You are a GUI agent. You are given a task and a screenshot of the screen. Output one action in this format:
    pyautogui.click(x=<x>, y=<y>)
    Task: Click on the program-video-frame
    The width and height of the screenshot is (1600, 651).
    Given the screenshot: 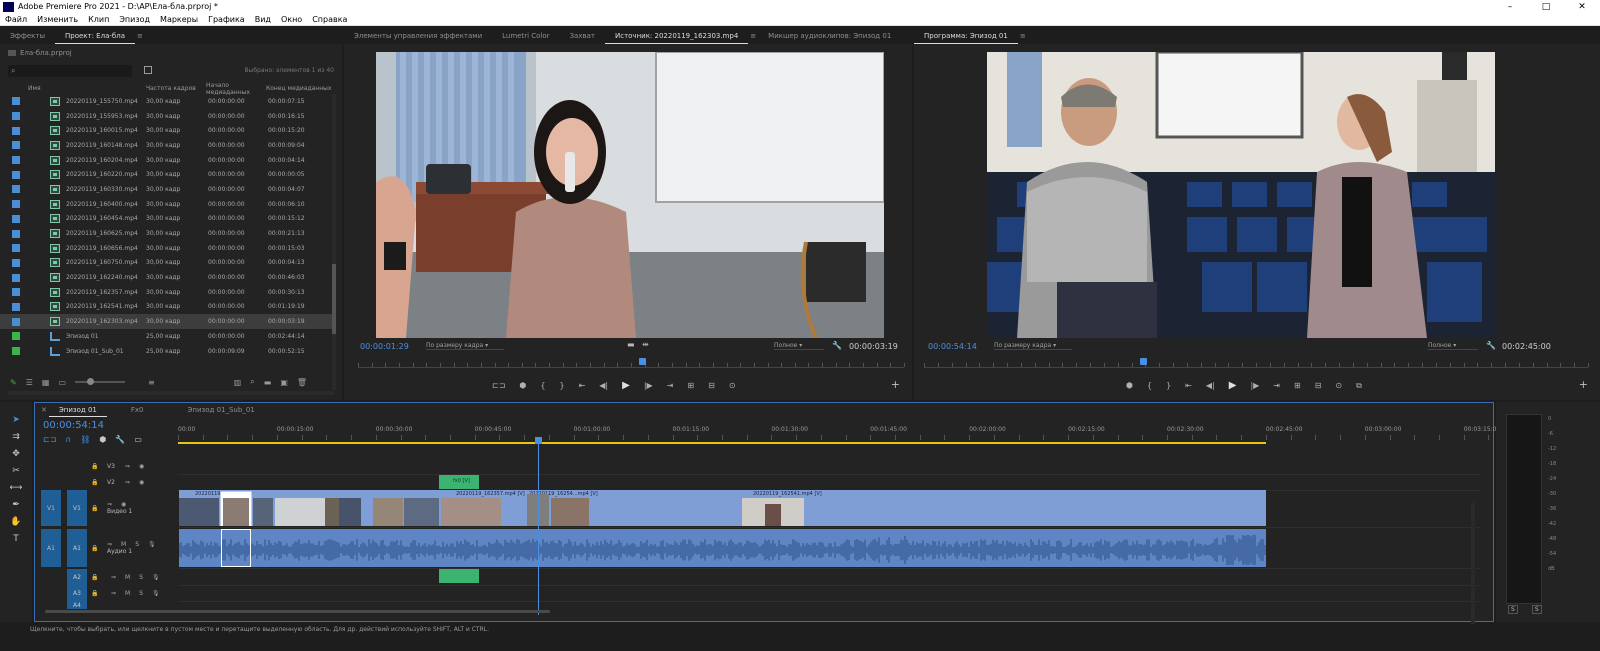 What is the action you would take?
    pyautogui.click(x=1241, y=195)
    